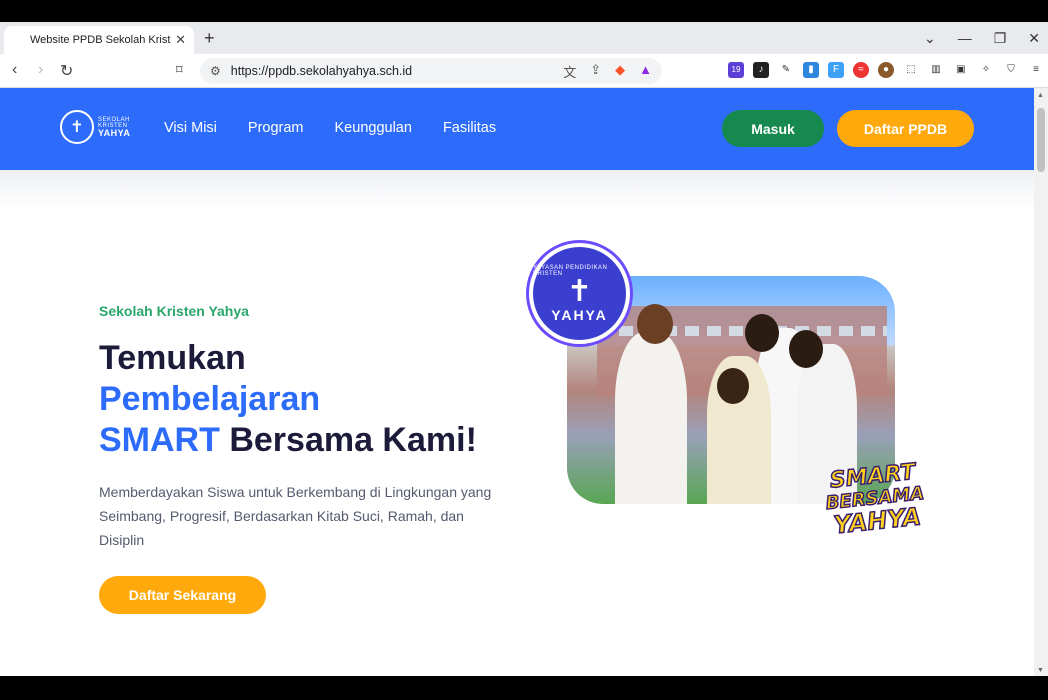 The width and height of the screenshot is (1048, 700). What do you see at coordinates (579, 314) in the screenshot?
I see `seal-name: YAHYA` at bounding box center [579, 314].